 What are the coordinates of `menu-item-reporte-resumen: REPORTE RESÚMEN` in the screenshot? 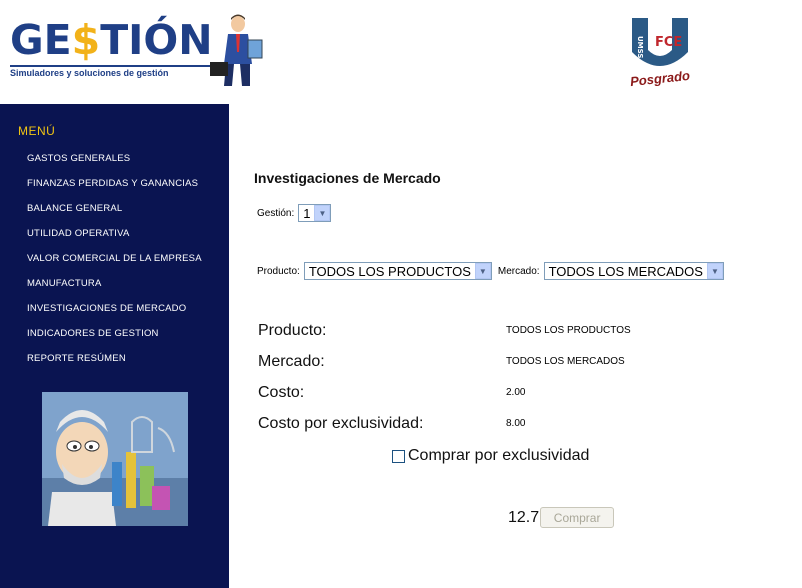 It's located at (114, 365).